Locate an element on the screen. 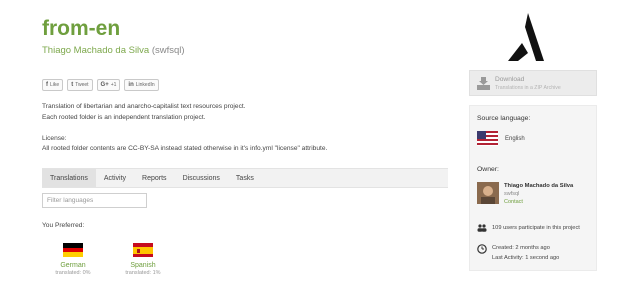 This screenshot has height=288, width=640. download-icon is located at coordinates (483, 83).